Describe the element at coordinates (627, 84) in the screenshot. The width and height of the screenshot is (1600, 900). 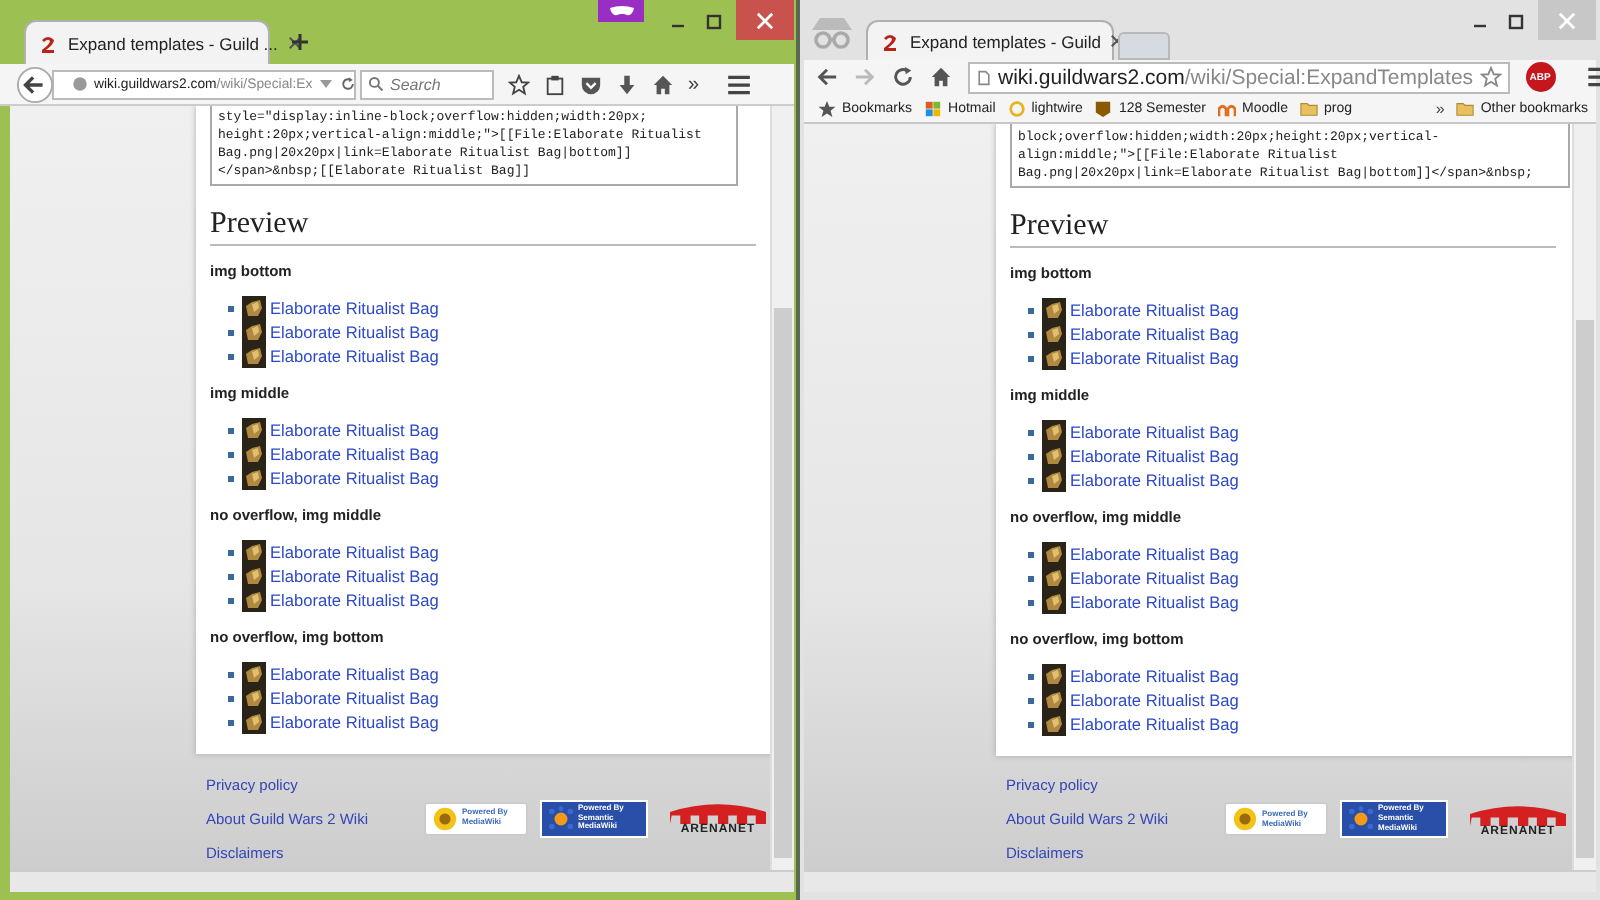
I see `download-icon` at that location.